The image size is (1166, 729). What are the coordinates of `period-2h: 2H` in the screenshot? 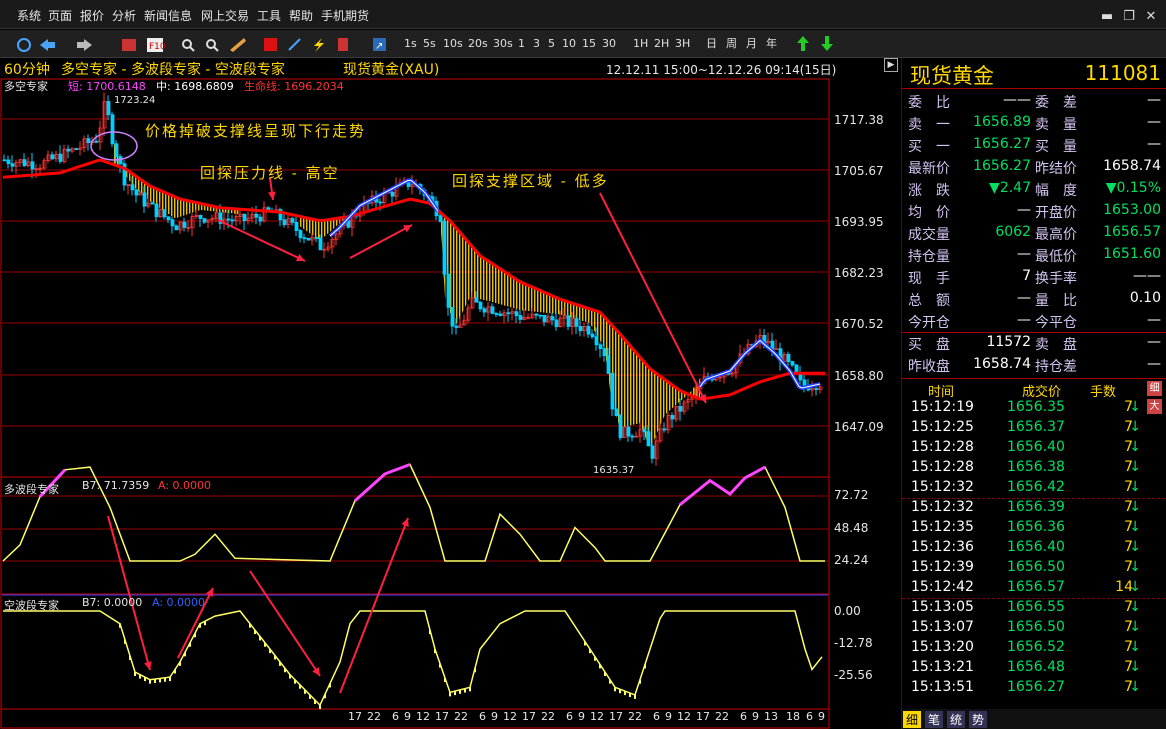 It's located at (661, 44).